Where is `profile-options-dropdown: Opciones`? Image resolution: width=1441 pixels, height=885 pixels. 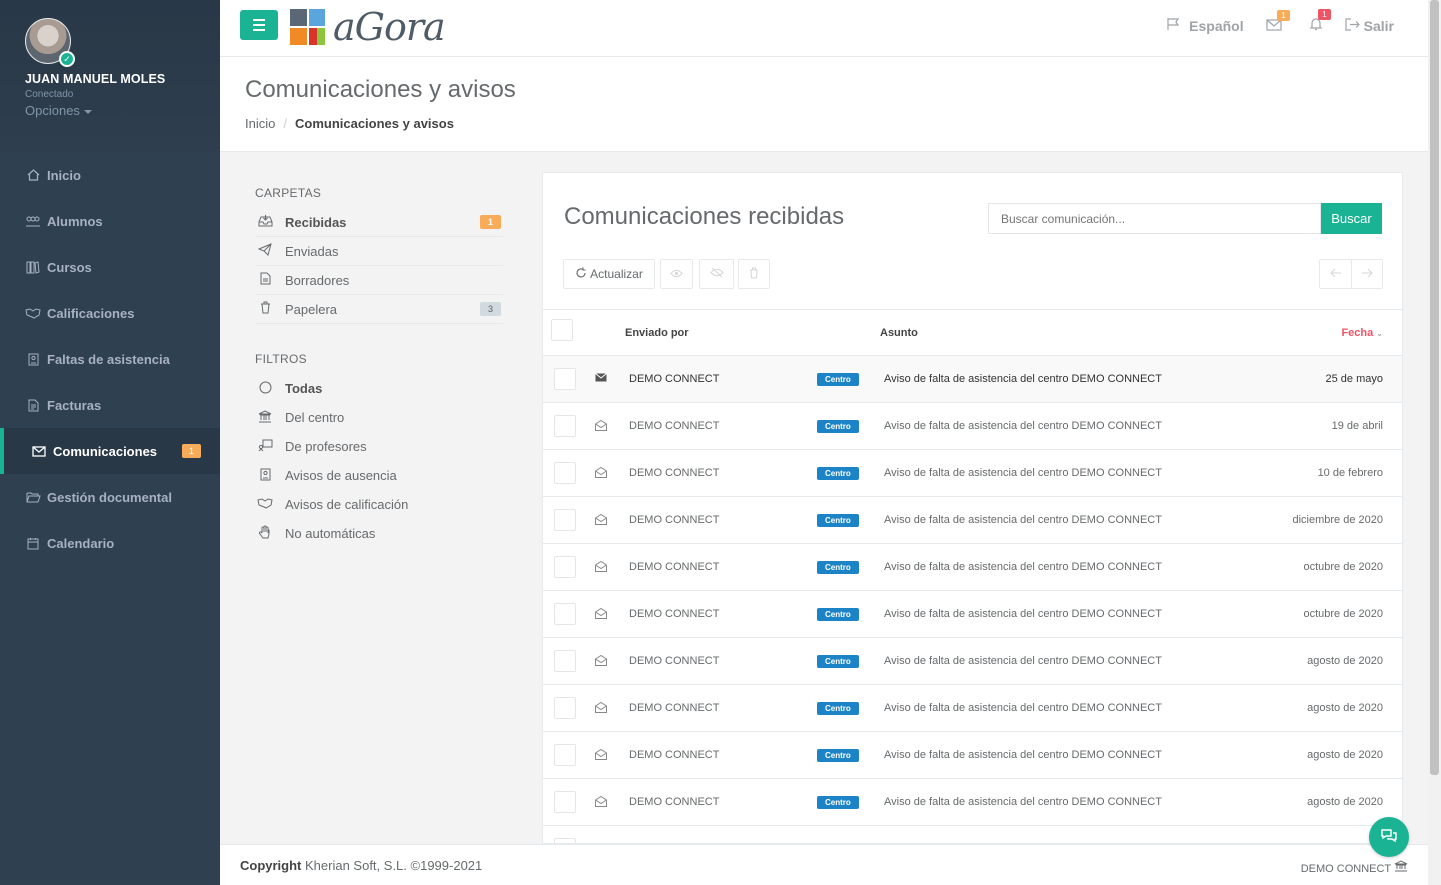
profile-options-dropdown: Opciones is located at coordinates (122, 110).